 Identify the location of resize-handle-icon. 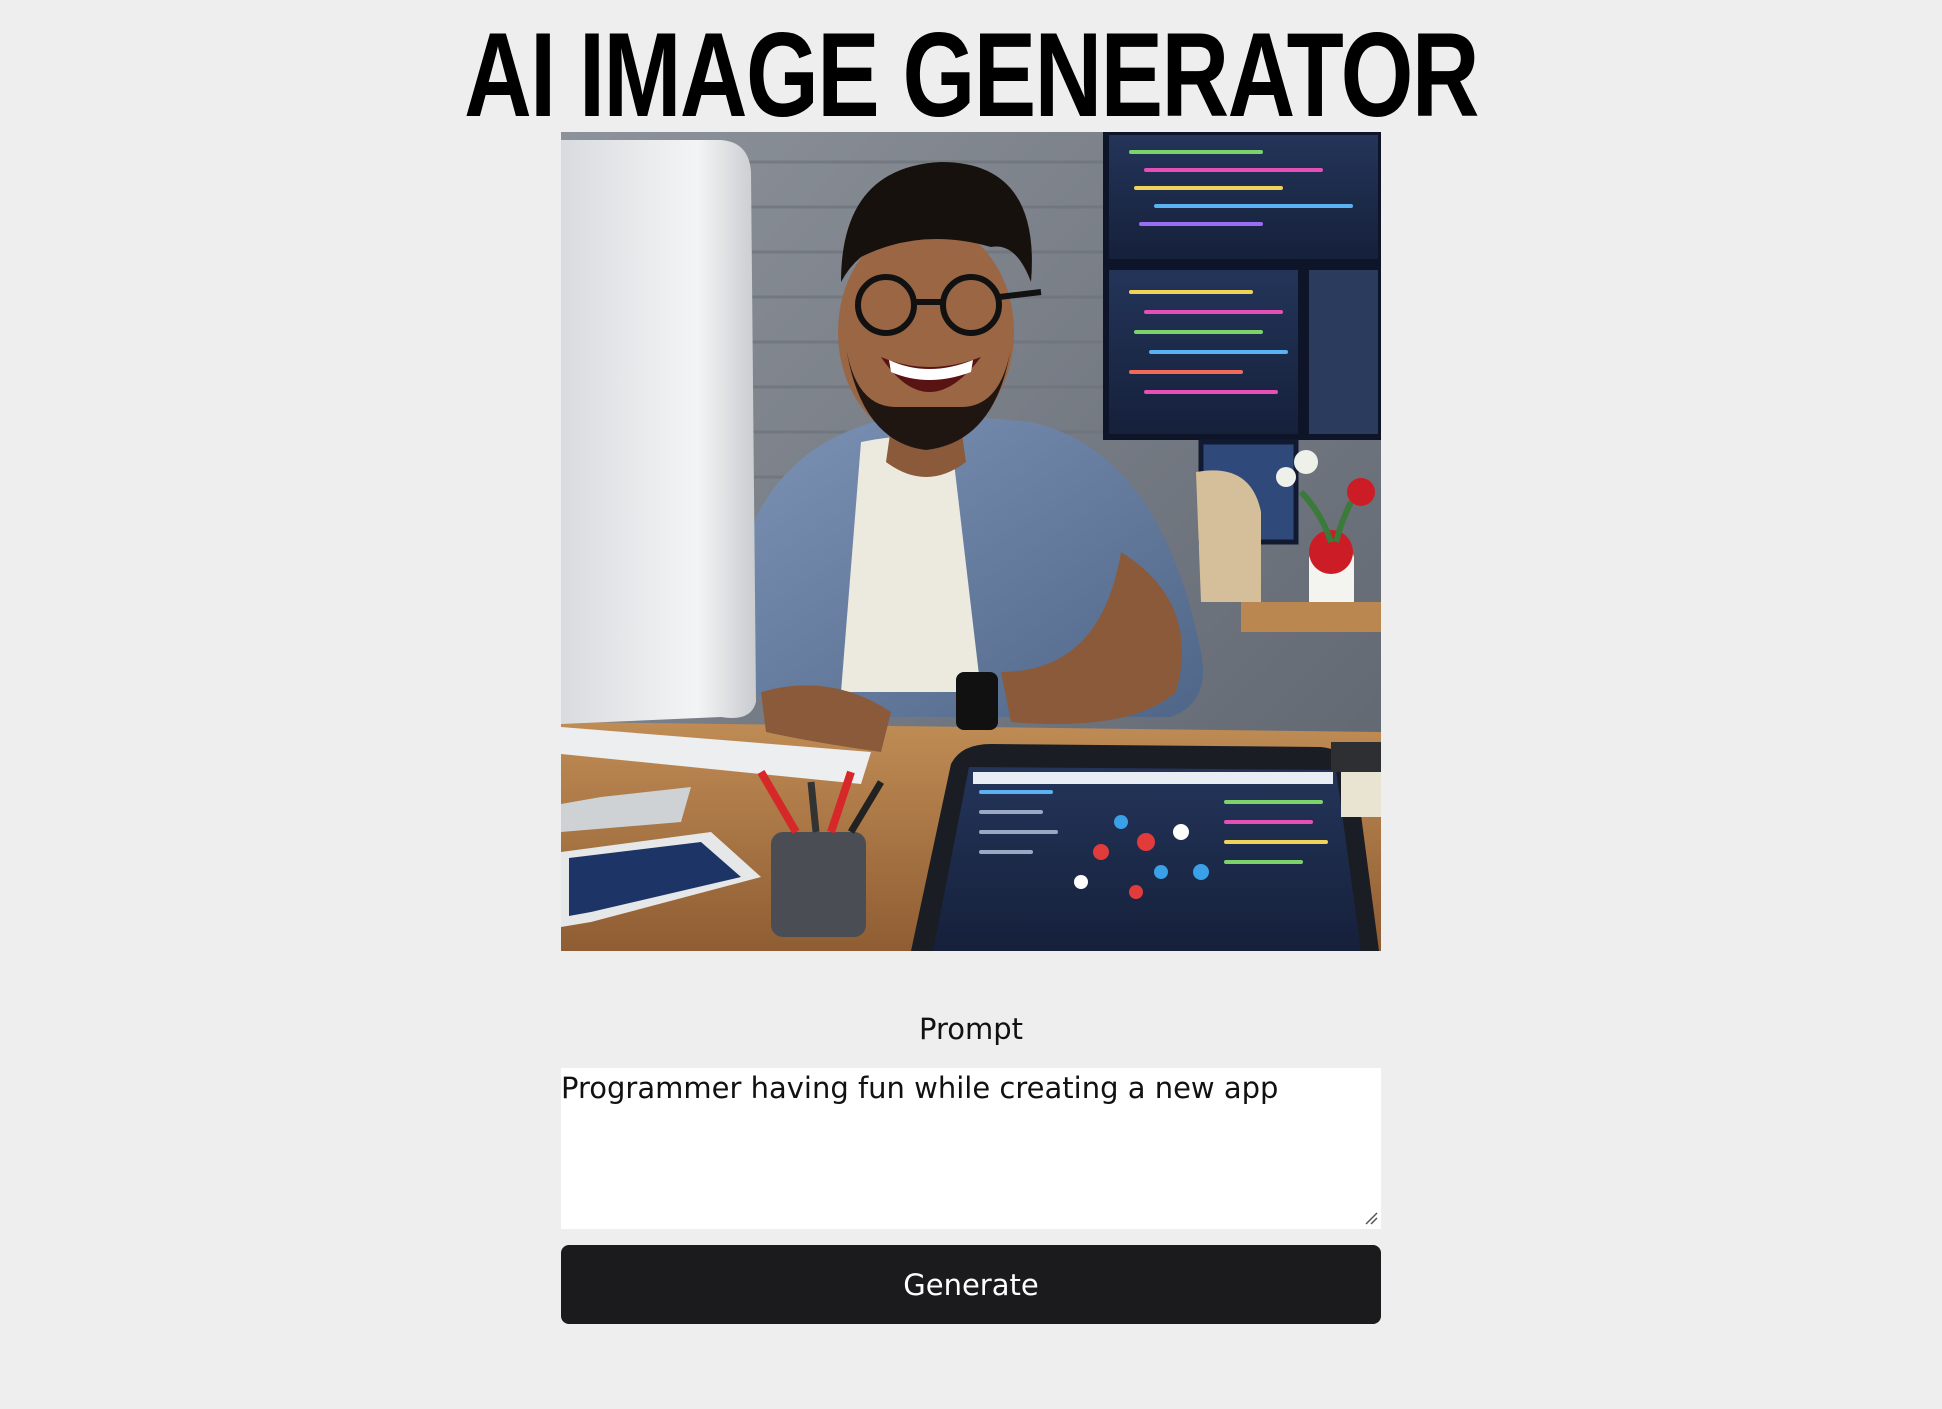
(1371, 1218).